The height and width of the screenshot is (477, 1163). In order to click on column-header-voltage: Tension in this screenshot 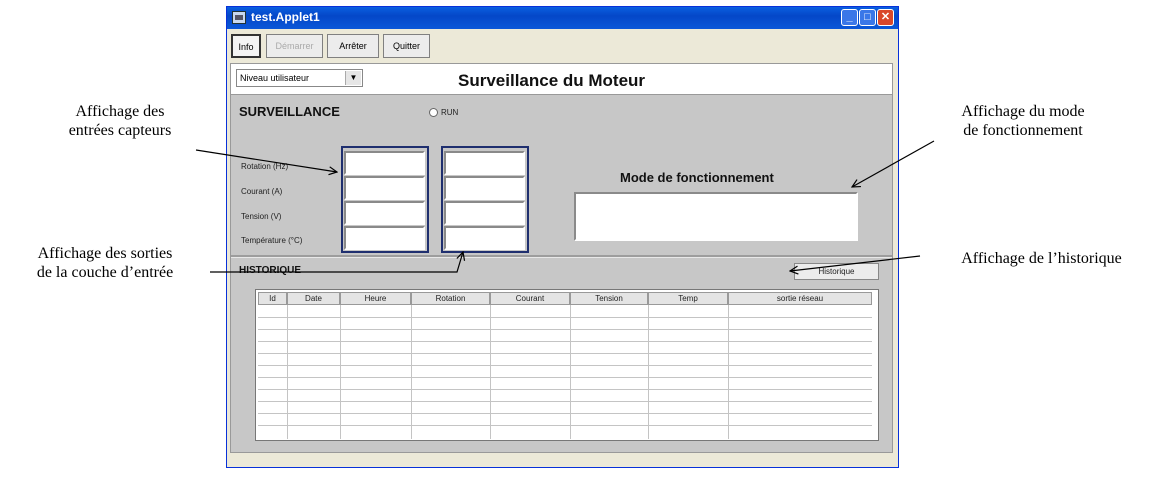, I will do `click(609, 298)`.